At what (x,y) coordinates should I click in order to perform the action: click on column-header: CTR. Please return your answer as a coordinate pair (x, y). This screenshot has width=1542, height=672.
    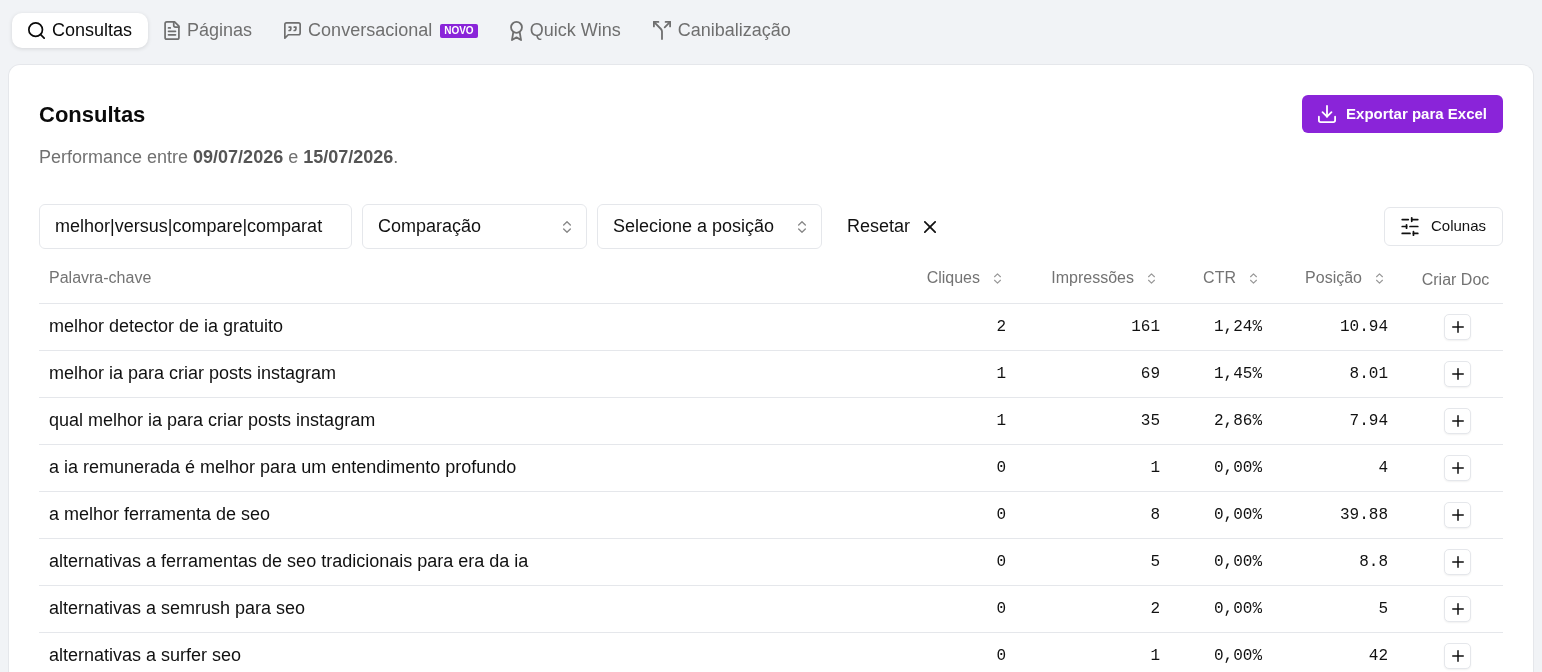
    Looking at the image, I should click on (1230, 278).